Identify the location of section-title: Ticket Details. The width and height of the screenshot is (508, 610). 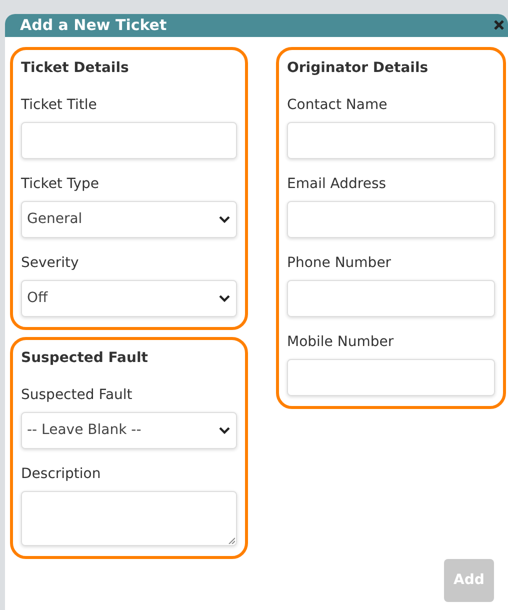
(75, 68).